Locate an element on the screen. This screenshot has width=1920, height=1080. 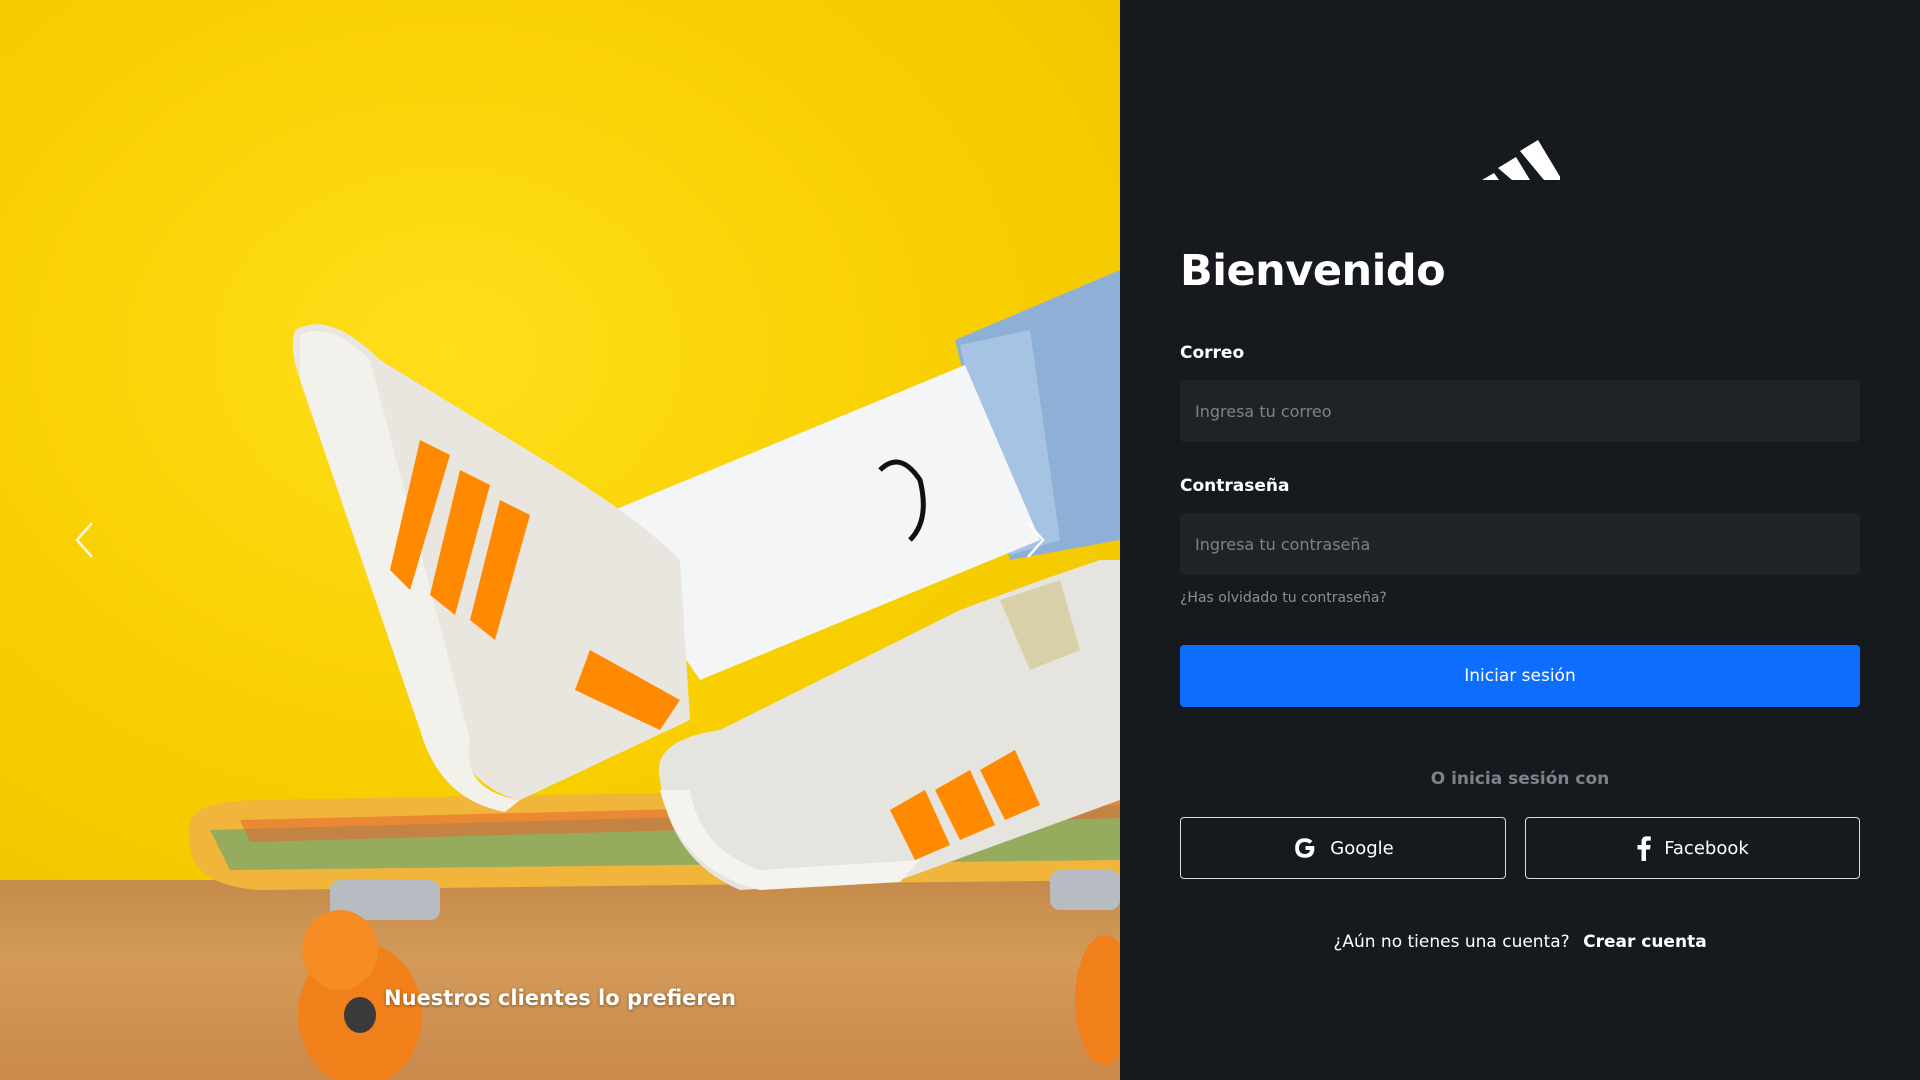
facebook-icon is located at coordinates (1644, 848).